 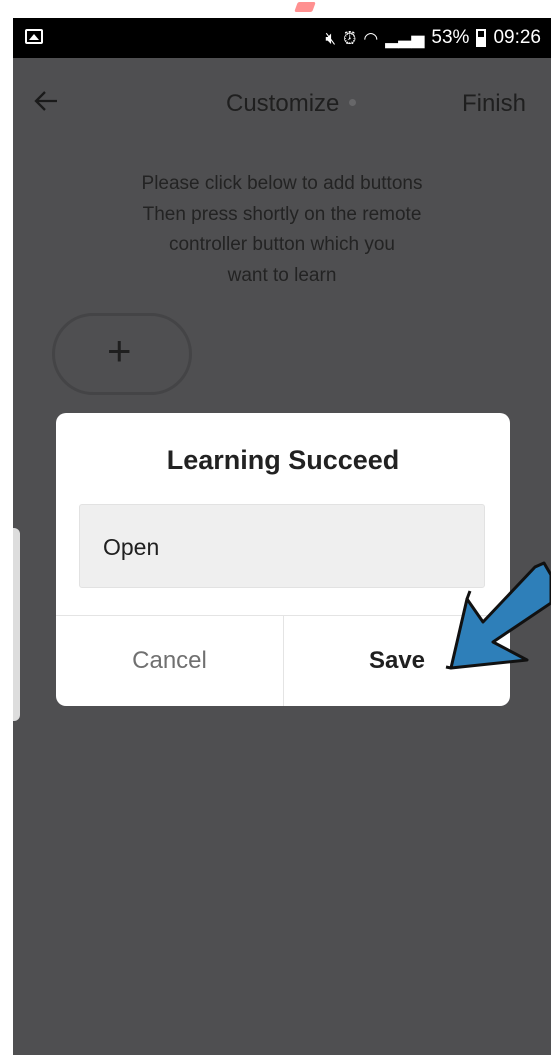 What do you see at coordinates (371, 38) in the screenshot?
I see `wifi-icon: ◠` at bounding box center [371, 38].